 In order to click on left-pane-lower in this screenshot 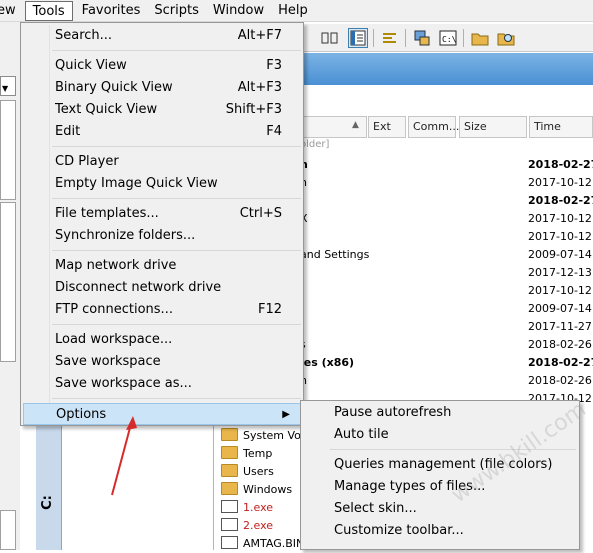, I will do `click(8, 530)`.